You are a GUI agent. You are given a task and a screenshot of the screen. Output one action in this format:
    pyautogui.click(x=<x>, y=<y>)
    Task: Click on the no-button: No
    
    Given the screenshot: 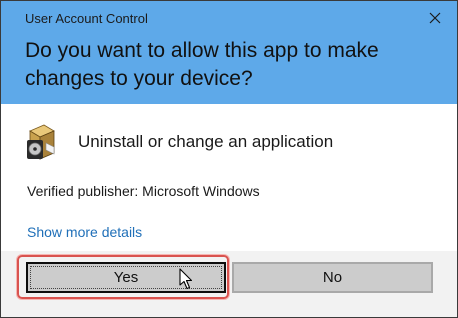 What is the action you would take?
    pyautogui.click(x=332, y=277)
    